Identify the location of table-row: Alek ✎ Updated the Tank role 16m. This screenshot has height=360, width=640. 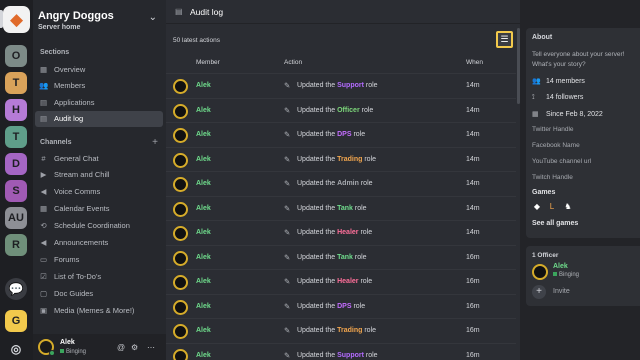
(341, 257).